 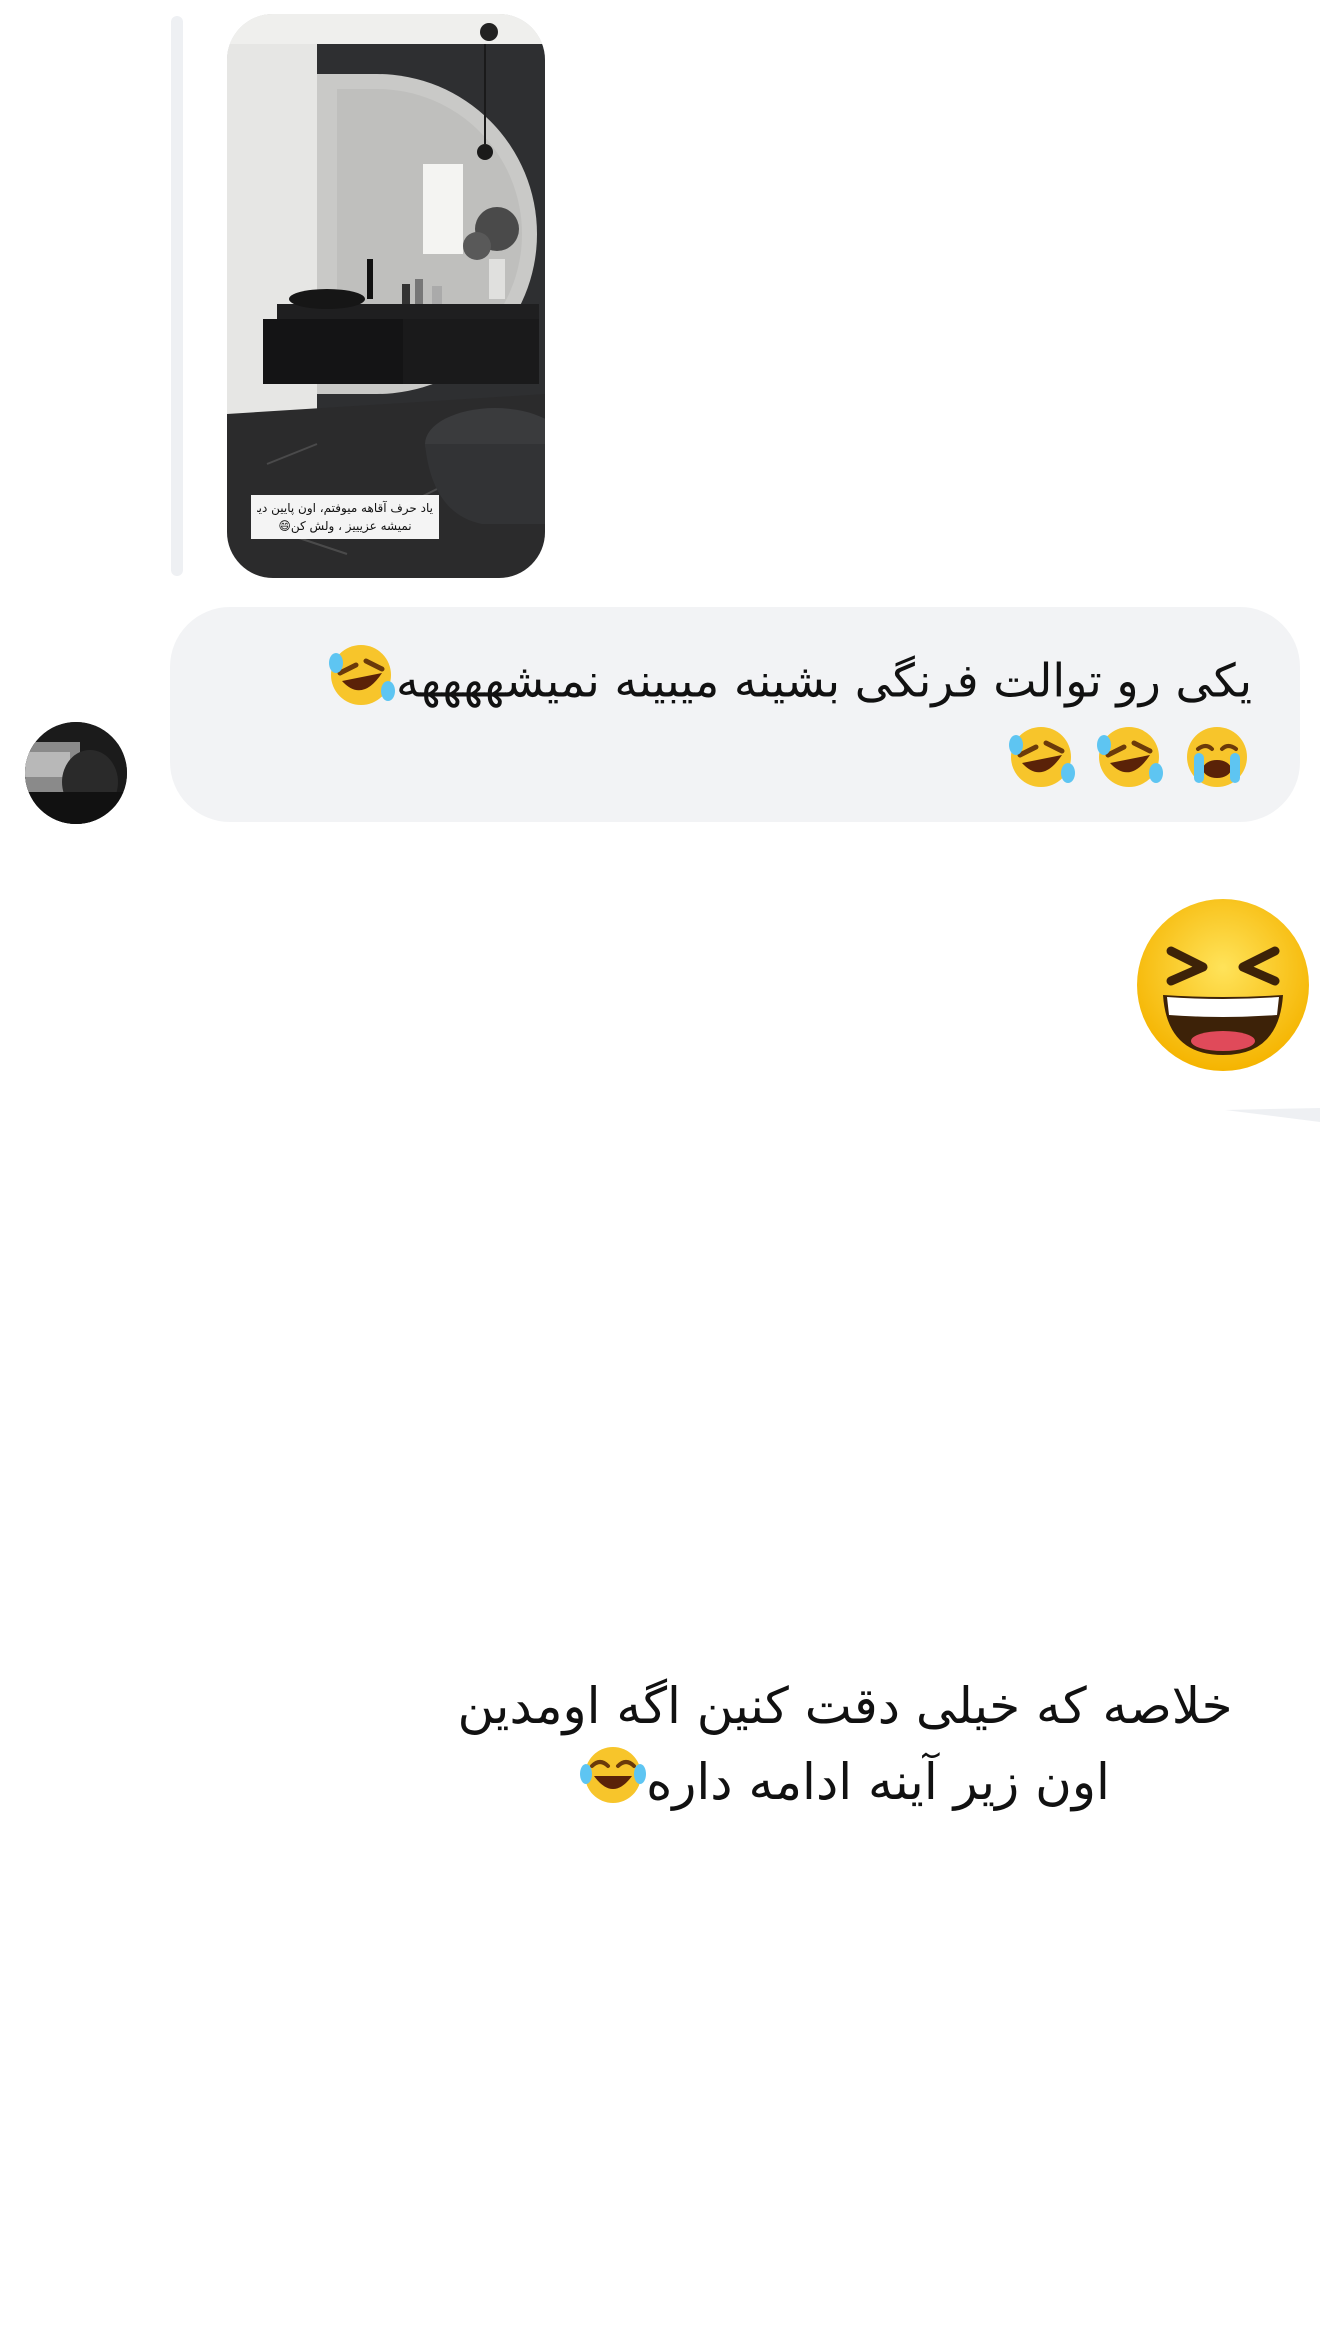 What do you see at coordinates (345, 526) in the screenshot?
I see `story-caption-line2: نمیشه عزیییز ، ولش کن😄` at bounding box center [345, 526].